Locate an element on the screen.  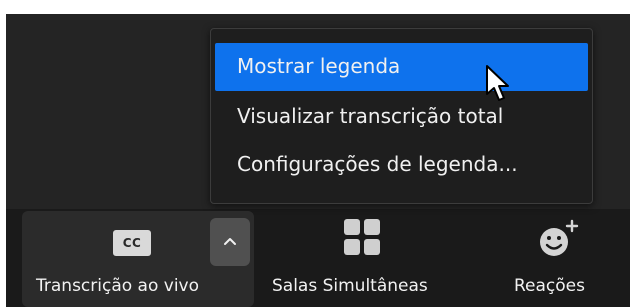
live-transcript-options-button is located at coordinates (230, 242).